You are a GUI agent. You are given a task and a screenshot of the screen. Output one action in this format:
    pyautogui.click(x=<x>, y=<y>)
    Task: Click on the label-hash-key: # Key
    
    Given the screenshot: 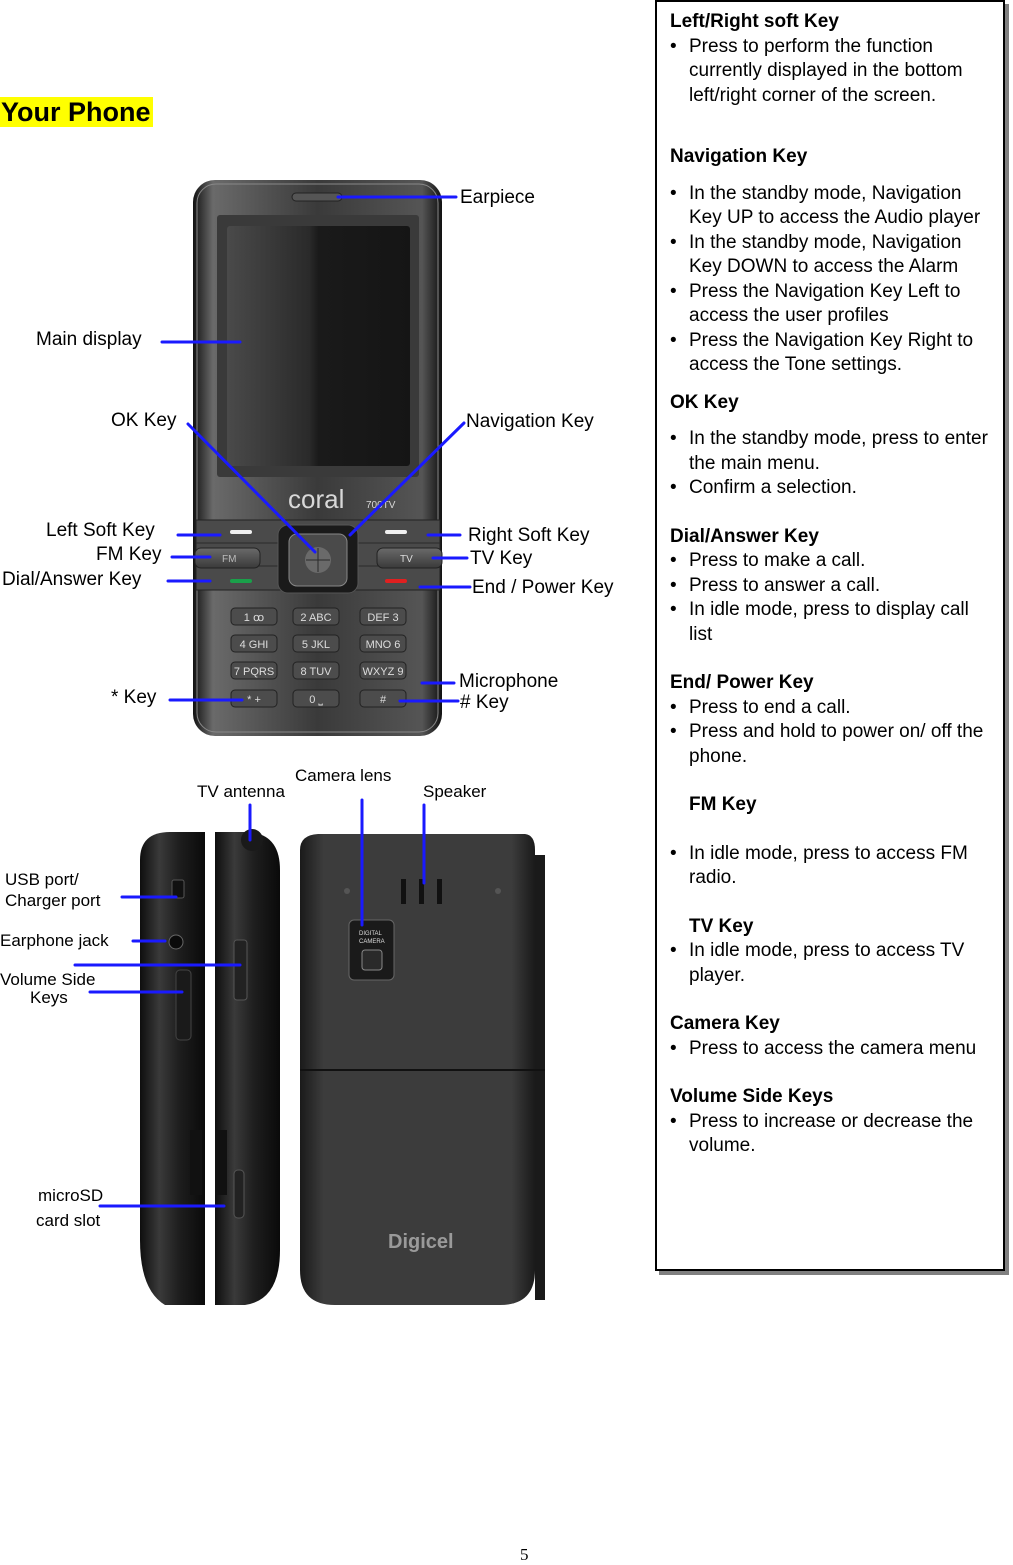 What is the action you would take?
    pyautogui.click(x=484, y=702)
    